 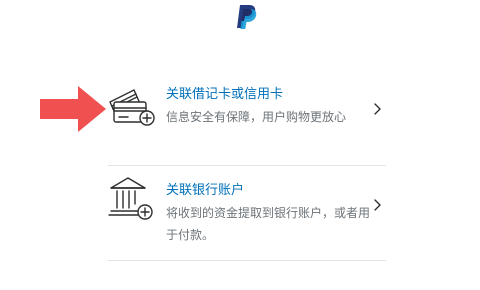 I want to click on paypal-logo-icon, so click(x=247, y=17).